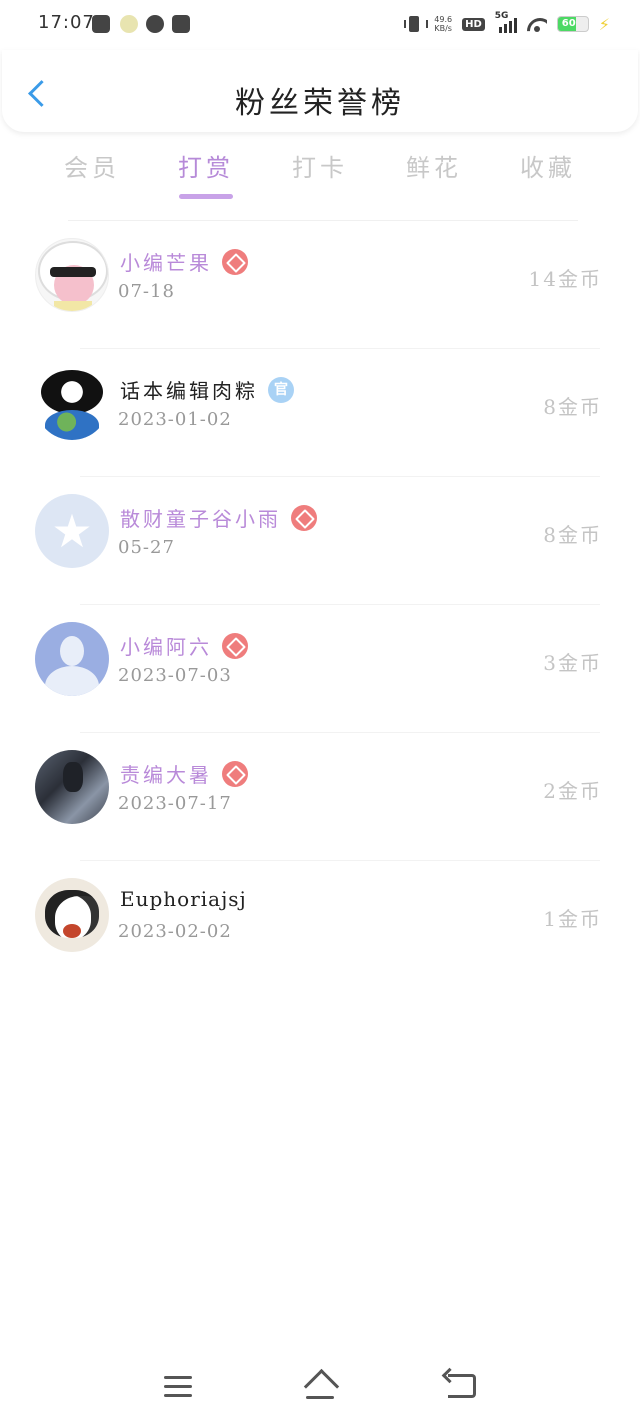 The image size is (640, 1427). What do you see at coordinates (281, 389) in the screenshot?
I see `official-badge-icon: 官` at bounding box center [281, 389].